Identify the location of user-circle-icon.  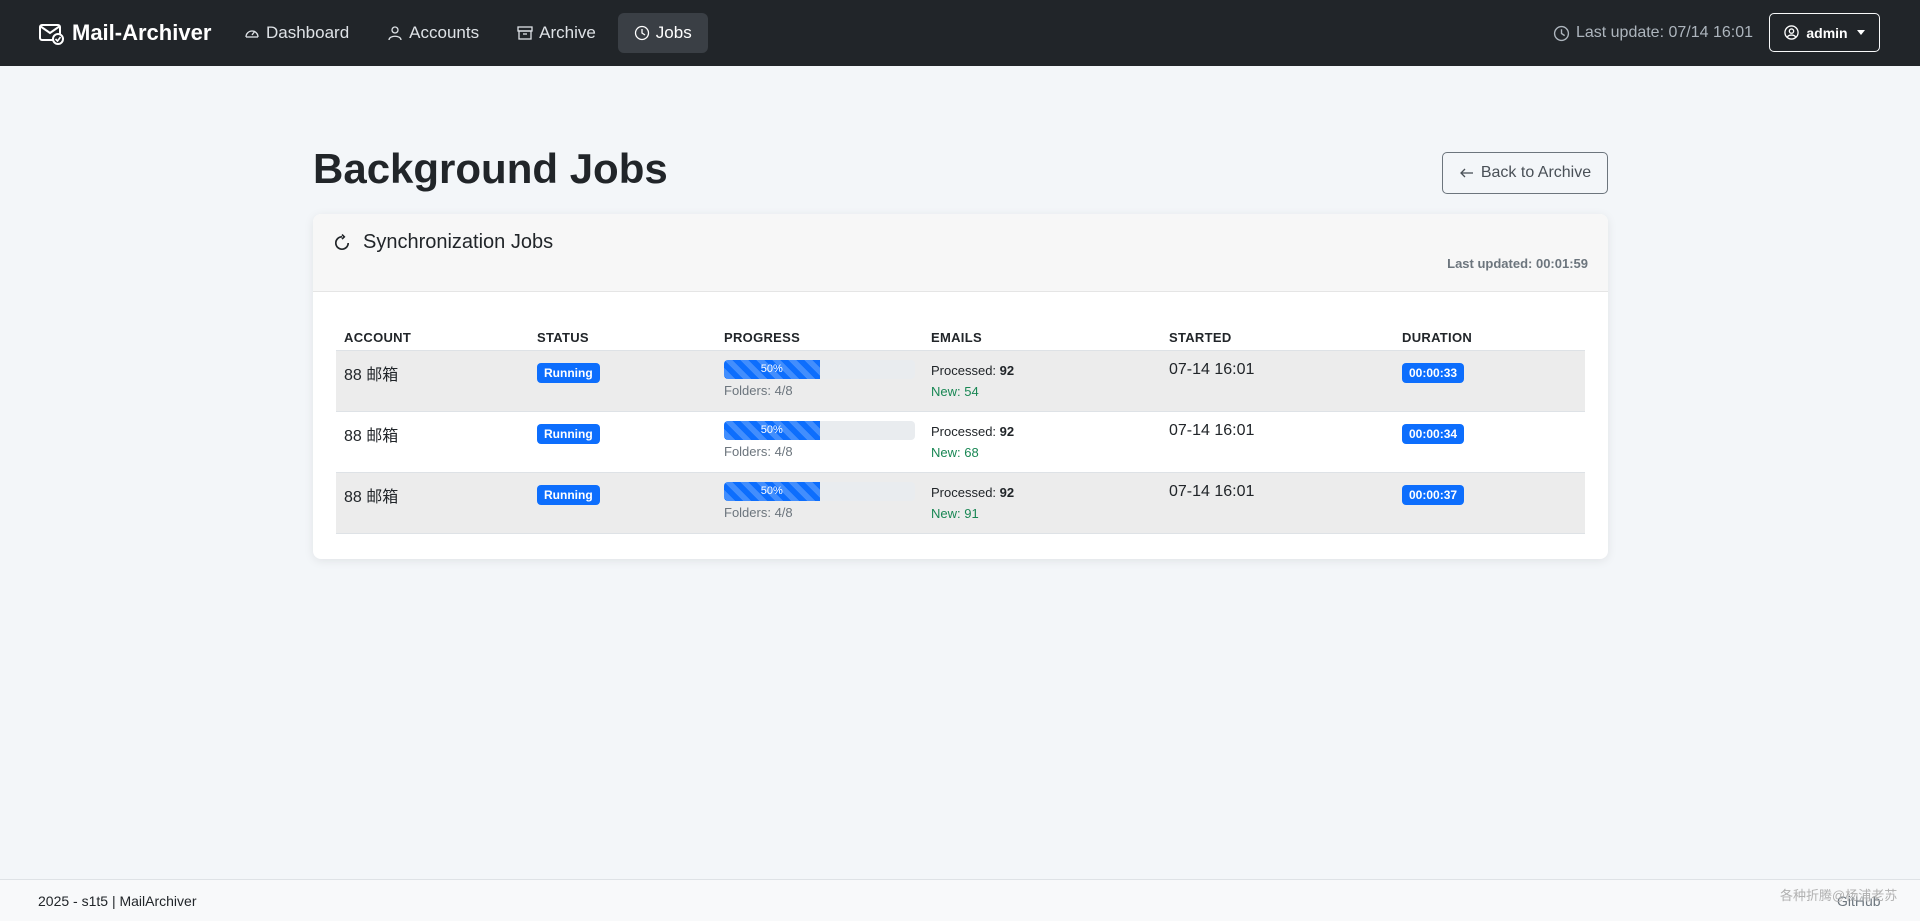
(1792, 32).